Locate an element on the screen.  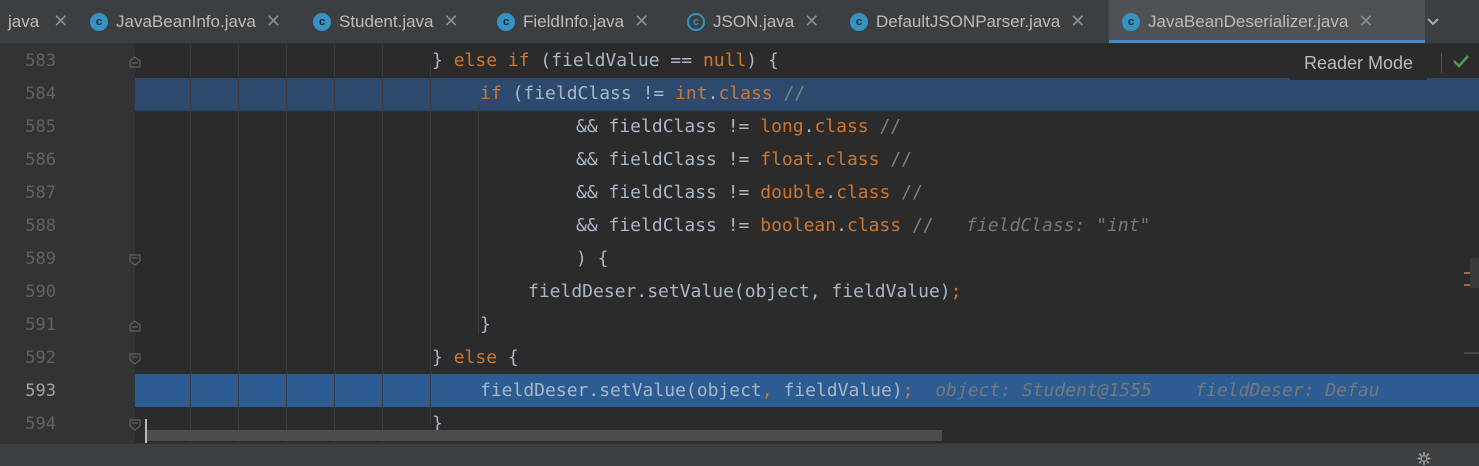
keyword-token: int is located at coordinates (691, 93).